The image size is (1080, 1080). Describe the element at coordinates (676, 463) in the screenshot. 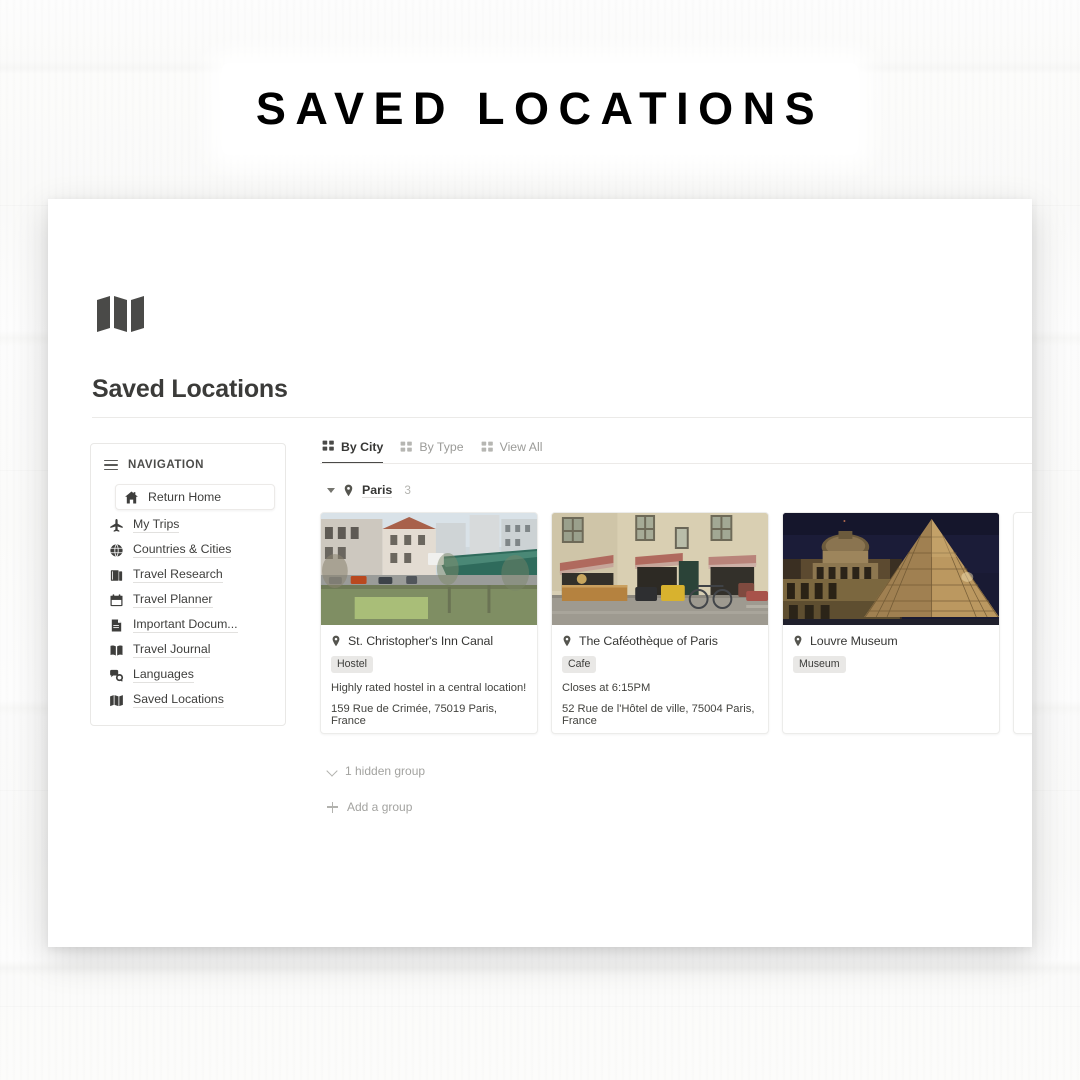

I see `tabs-divider` at that location.